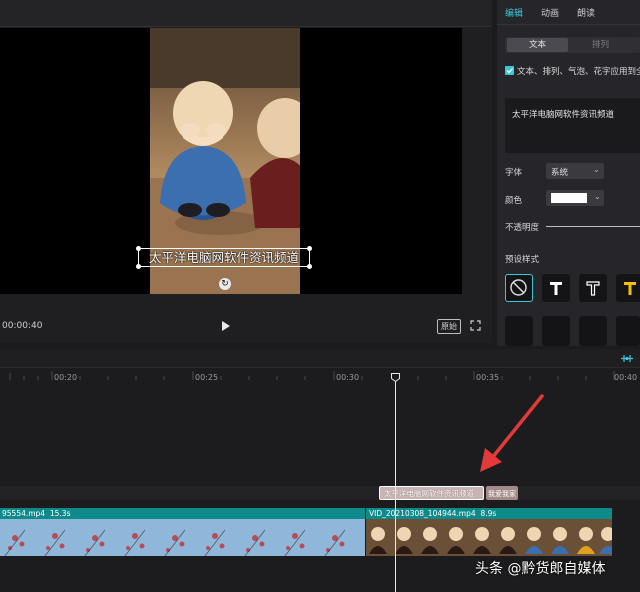 This screenshot has height=592, width=640. What do you see at coordinates (600, 45) in the screenshot?
I see `segment-arrange: 排列` at bounding box center [600, 45].